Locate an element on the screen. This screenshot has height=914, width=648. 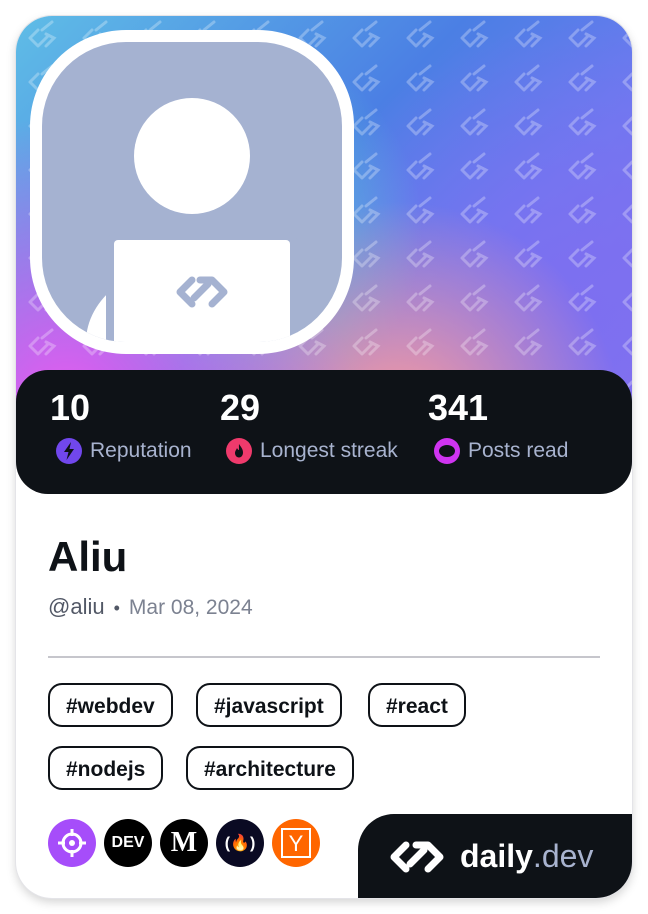
divider is located at coordinates (324, 657).